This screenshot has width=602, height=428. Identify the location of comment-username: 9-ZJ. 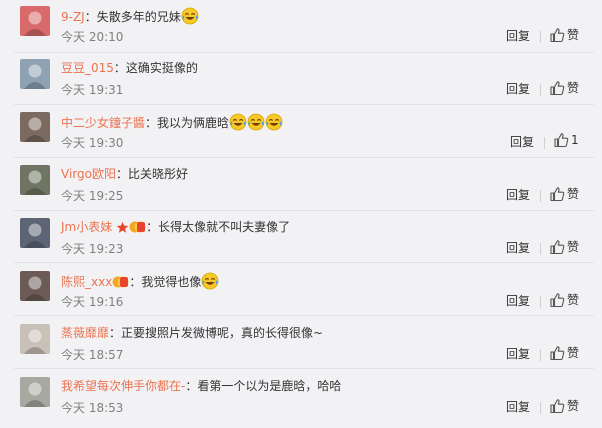
(73, 17).